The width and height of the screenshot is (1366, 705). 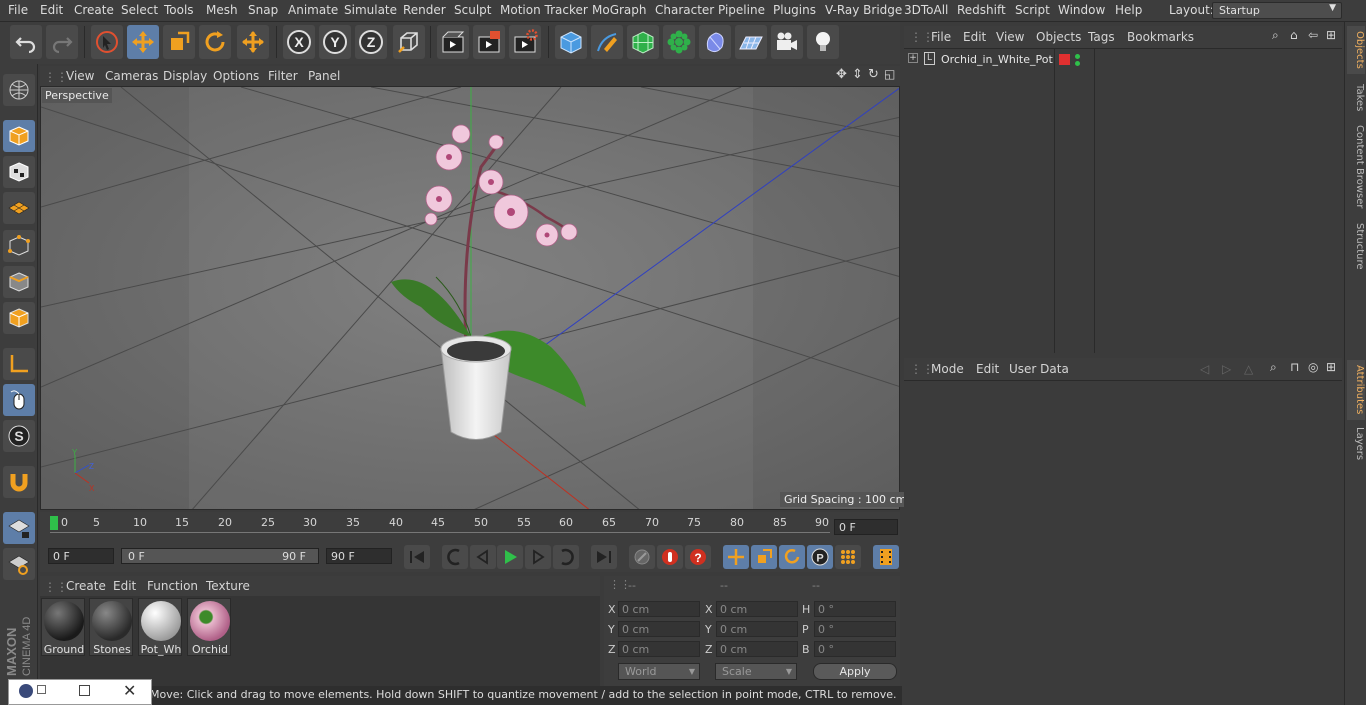 I want to click on render-view-button, so click(x=453, y=42).